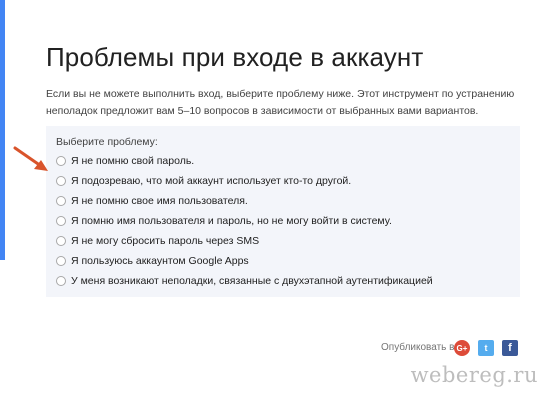 This screenshot has height=393, width=550. What do you see at coordinates (510, 348) in the screenshot?
I see `facebook-icon: f` at bounding box center [510, 348].